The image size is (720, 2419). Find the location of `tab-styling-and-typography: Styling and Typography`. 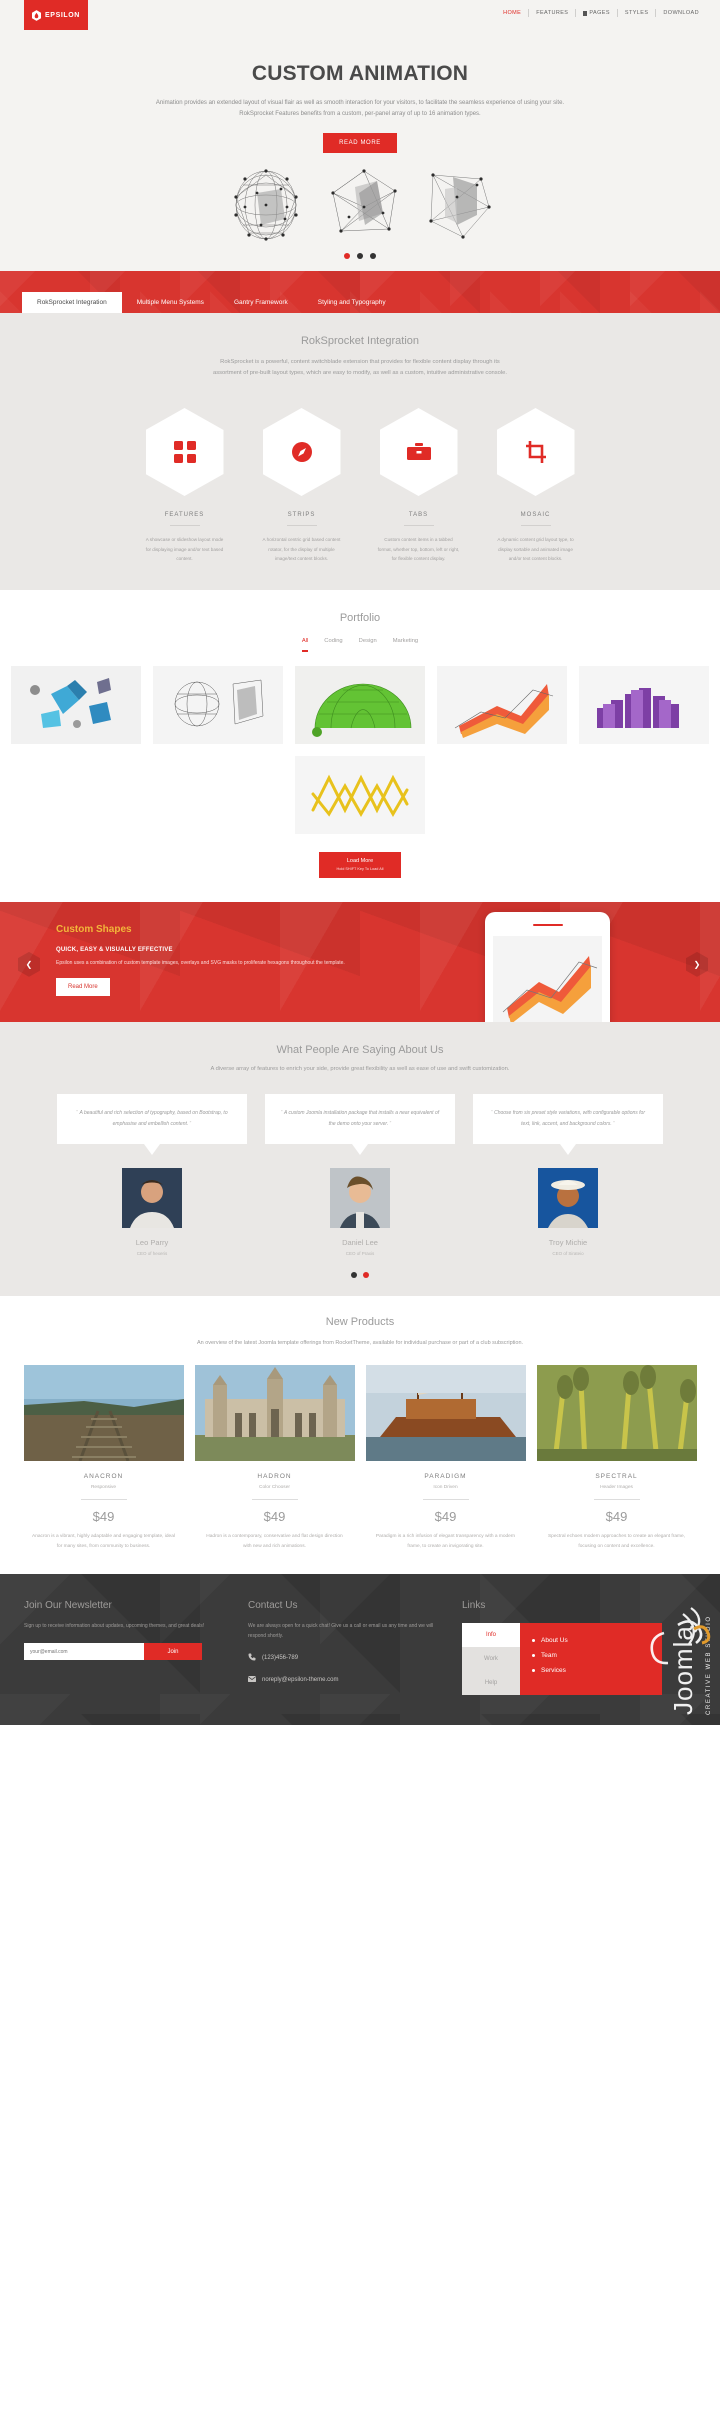

tab-styling-and-typography: Styling and Typography is located at coordinates (352, 302).